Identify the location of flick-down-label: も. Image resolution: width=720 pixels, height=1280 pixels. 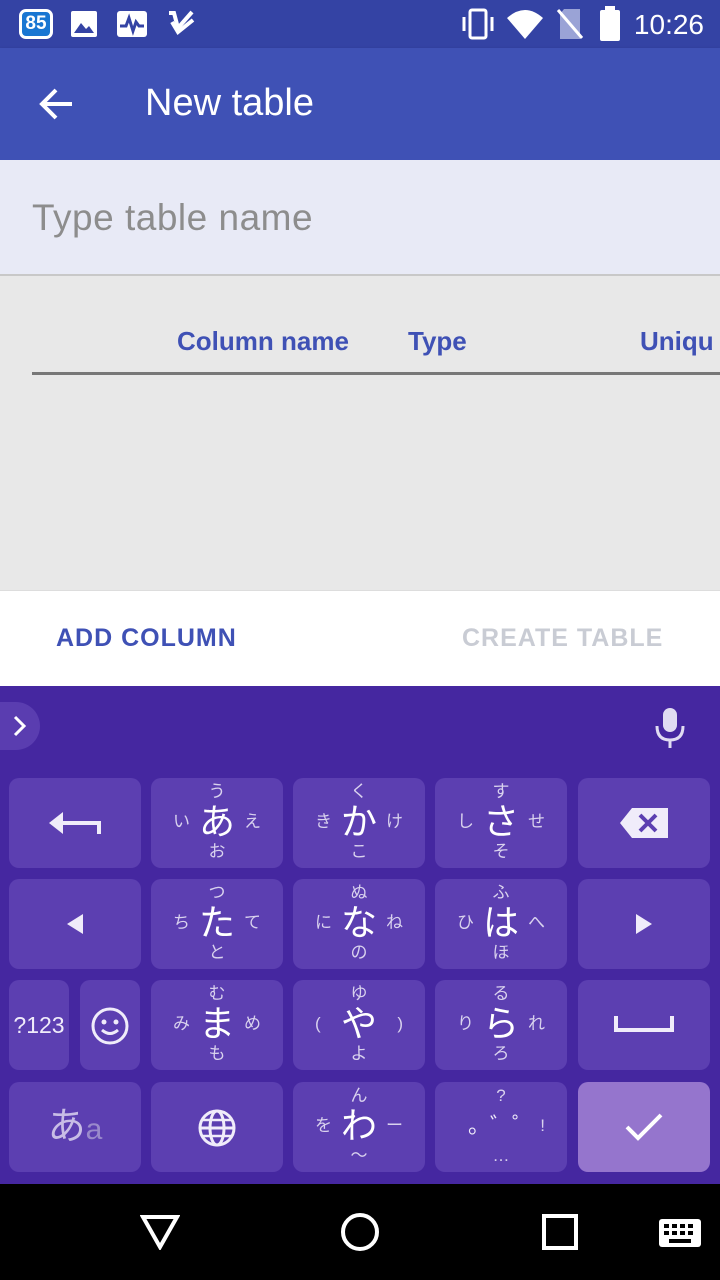
(217, 1053).